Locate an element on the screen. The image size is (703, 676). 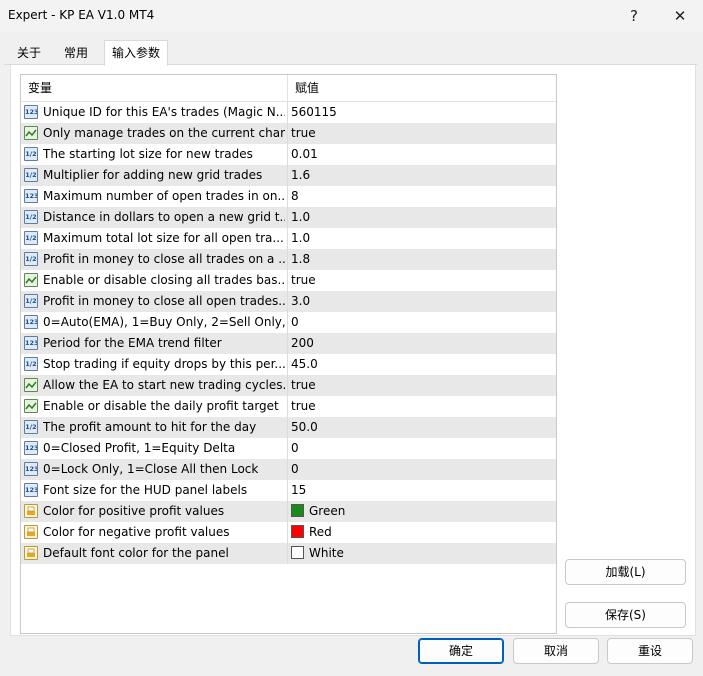
parameter-value: 8 is located at coordinates (420, 196).